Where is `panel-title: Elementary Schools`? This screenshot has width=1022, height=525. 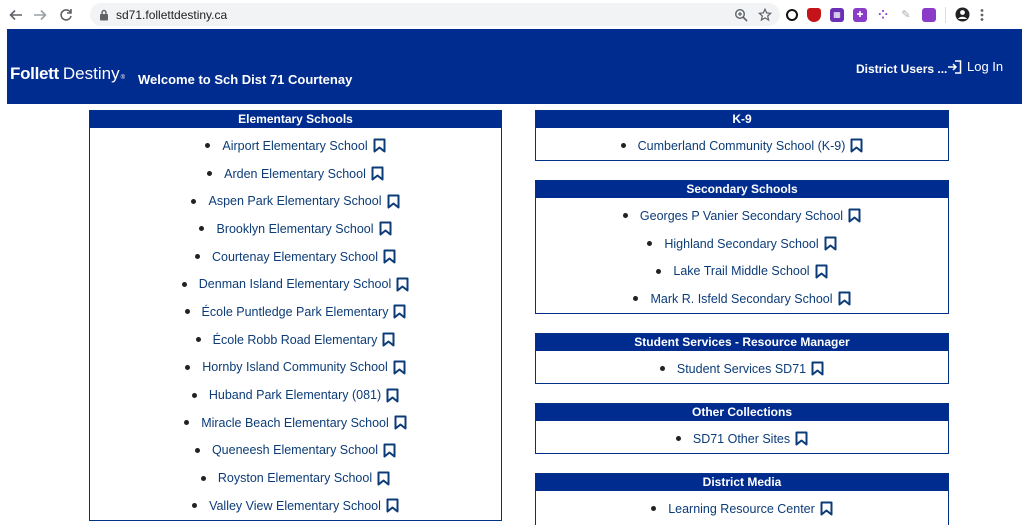 panel-title: Elementary Schools is located at coordinates (295, 119).